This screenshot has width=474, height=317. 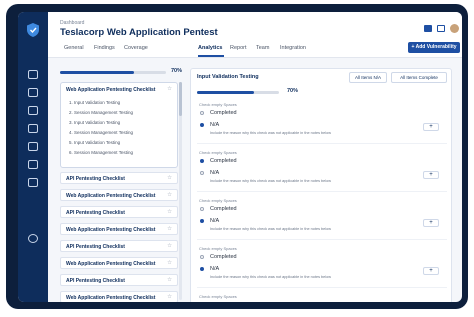 What do you see at coordinates (33, 146) in the screenshot?
I see `tasks-icon` at bounding box center [33, 146].